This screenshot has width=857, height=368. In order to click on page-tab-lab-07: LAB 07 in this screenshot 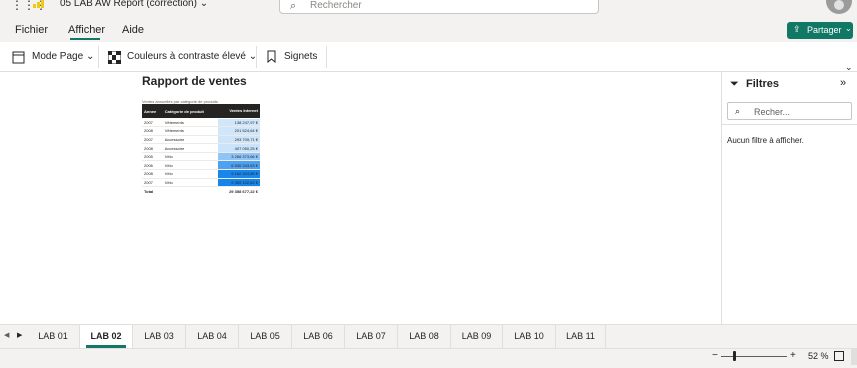, I will do `click(371, 336)`.